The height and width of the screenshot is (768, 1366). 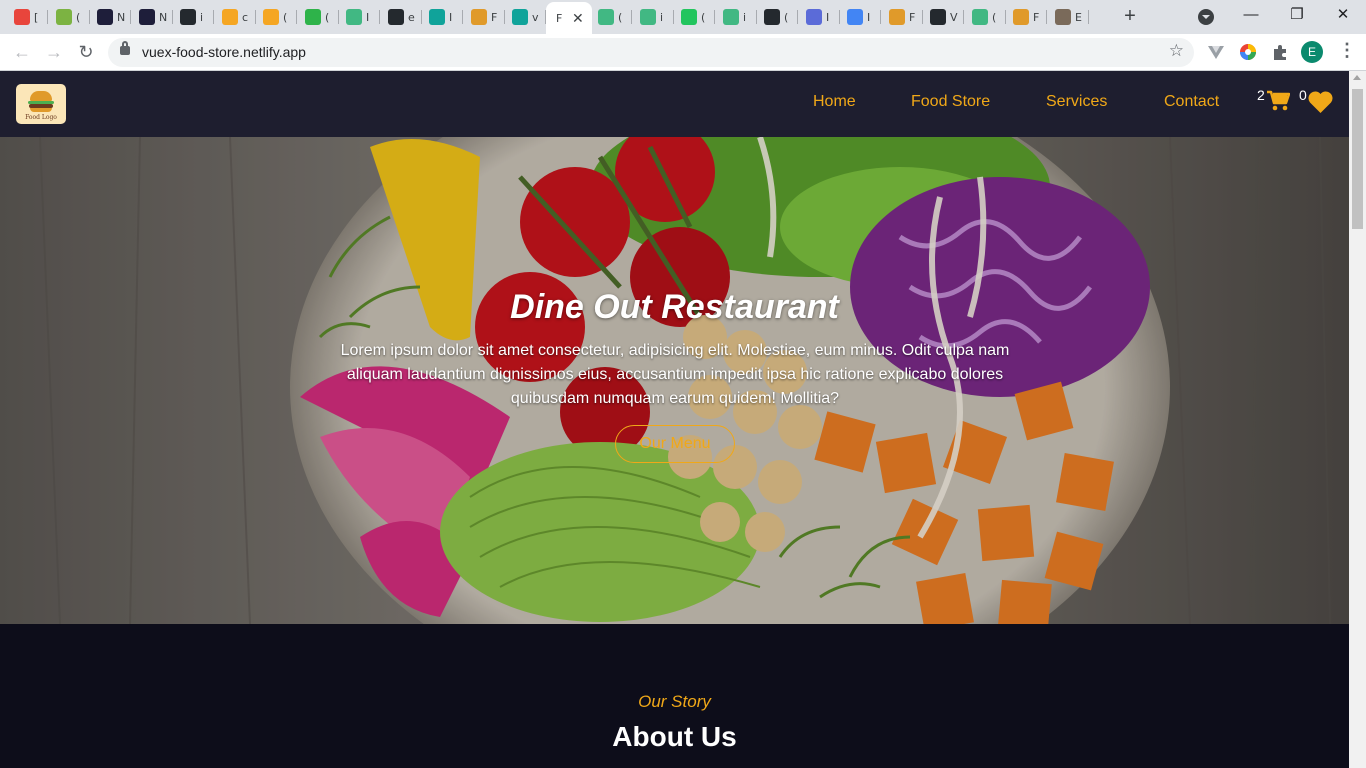 What do you see at coordinates (41, 104) in the screenshot?
I see `site-logo: Food Logo` at bounding box center [41, 104].